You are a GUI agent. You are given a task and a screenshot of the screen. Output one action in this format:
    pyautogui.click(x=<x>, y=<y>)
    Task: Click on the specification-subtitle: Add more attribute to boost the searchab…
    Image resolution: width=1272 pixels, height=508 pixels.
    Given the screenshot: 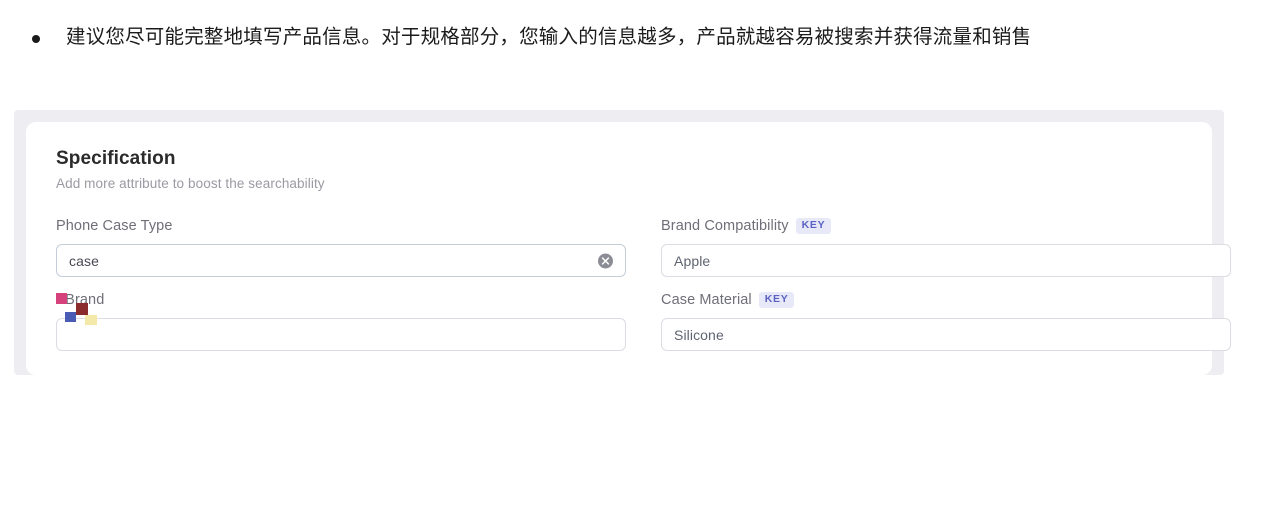 What is the action you would take?
    pyautogui.click(x=190, y=183)
    